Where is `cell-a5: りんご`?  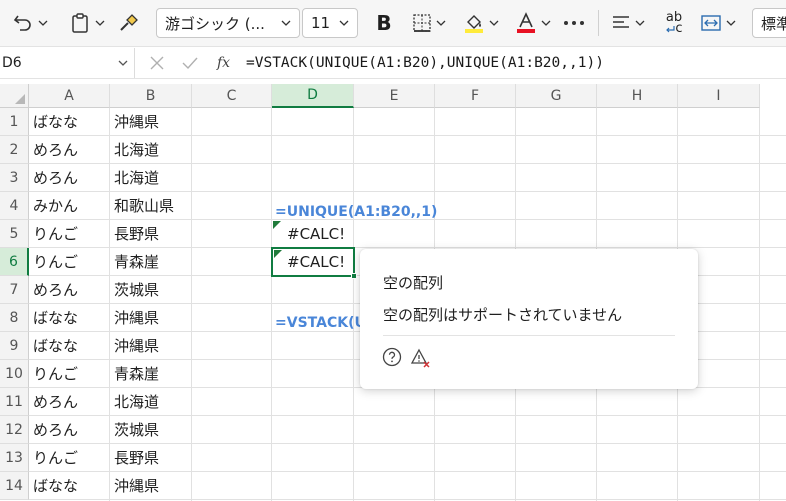
cell-a5: りんご is located at coordinates (55, 233).